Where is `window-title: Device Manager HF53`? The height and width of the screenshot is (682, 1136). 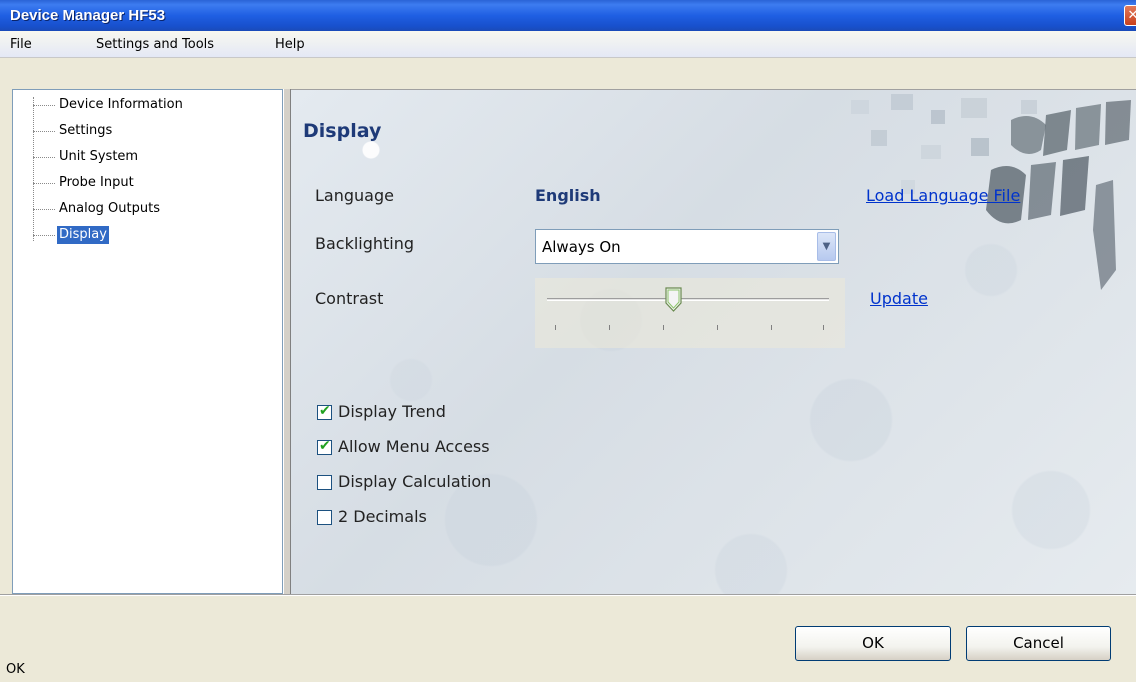 window-title: Device Manager HF53 is located at coordinates (88, 15).